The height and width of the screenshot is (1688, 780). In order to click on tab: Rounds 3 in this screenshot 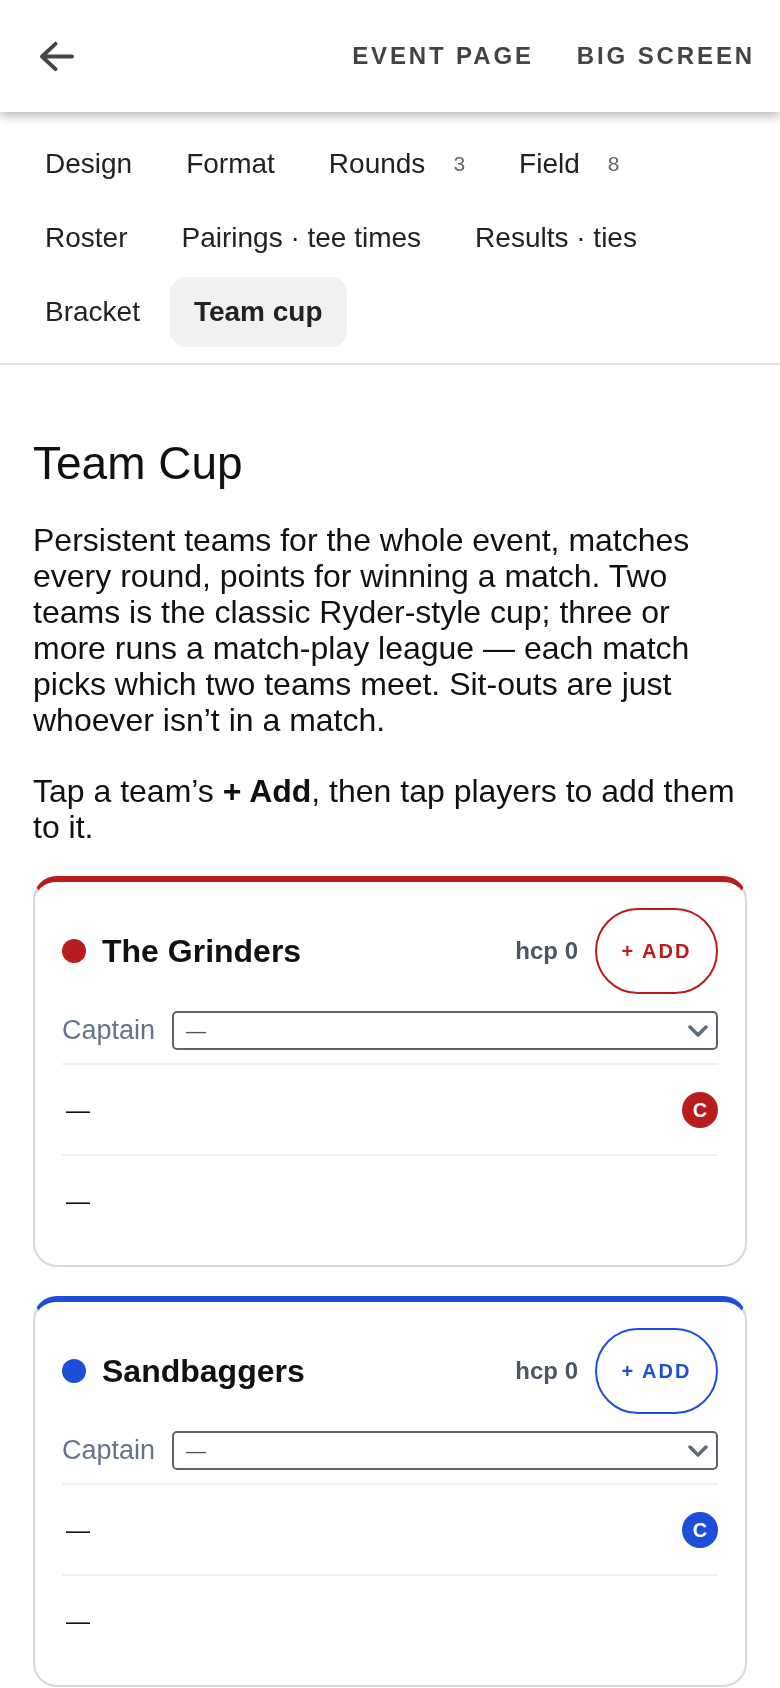, I will do `click(397, 164)`.